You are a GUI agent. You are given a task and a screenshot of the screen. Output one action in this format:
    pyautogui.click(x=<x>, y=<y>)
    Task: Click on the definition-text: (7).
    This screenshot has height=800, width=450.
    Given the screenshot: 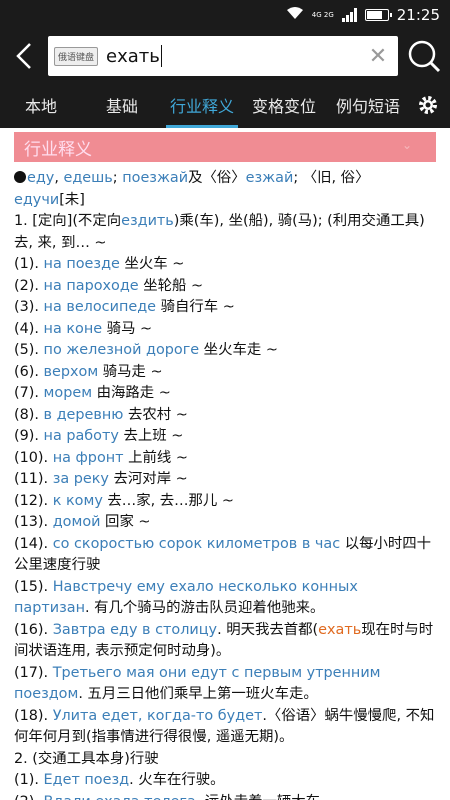 What is the action you would take?
    pyautogui.click(x=29, y=393)
    